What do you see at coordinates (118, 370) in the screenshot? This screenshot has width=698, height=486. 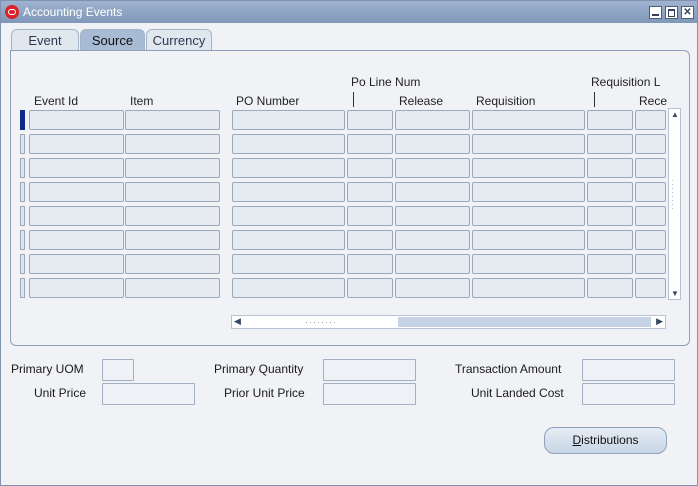 I see `primary-uom-field` at bounding box center [118, 370].